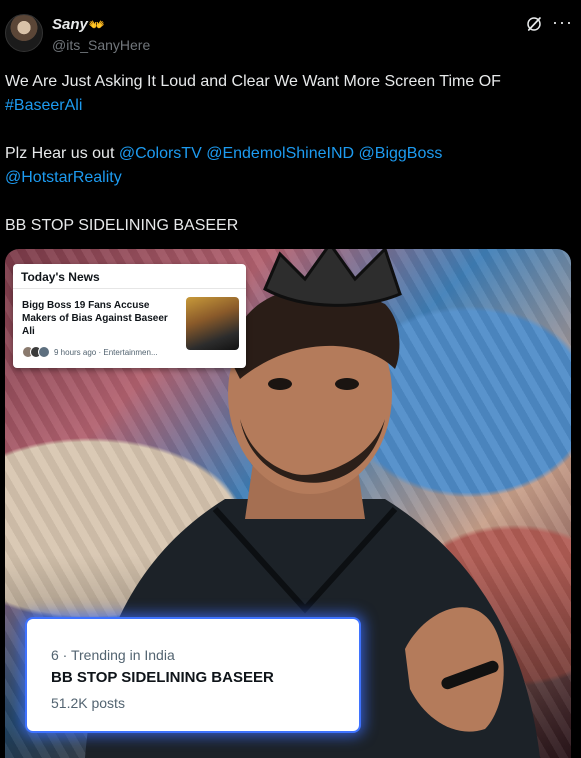 Image resolution: width=581 pixels, height=758 pixels. I want to click on grok-icon, so click(534, 24).